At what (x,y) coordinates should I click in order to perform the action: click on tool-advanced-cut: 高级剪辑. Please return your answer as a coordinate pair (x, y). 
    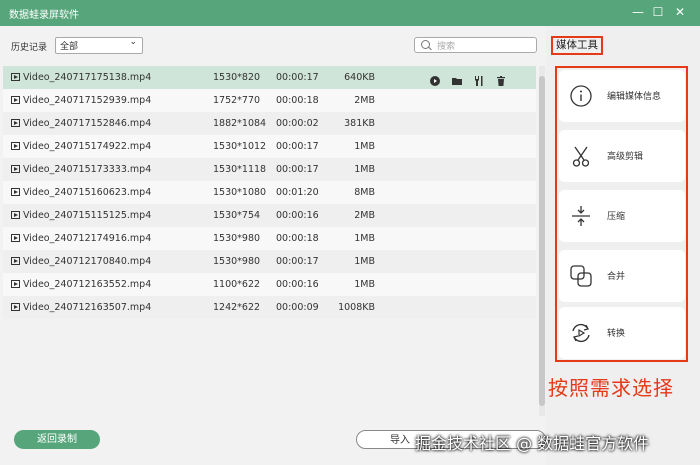
    Looking at the image, I should click on (622, 156).